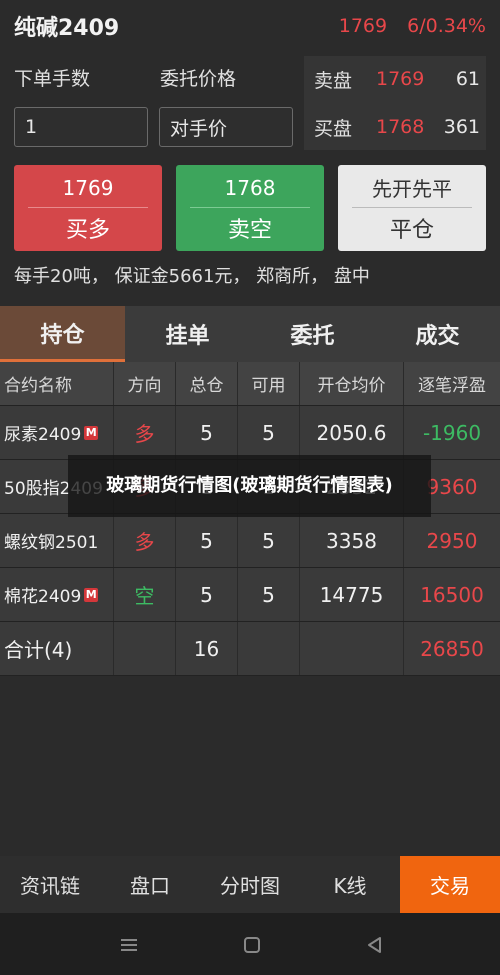 This screenshot has height=975, width=500. Describe the element at coordinates (400, 127) in the screenshot. I see `bid-price: 1768` at that location.